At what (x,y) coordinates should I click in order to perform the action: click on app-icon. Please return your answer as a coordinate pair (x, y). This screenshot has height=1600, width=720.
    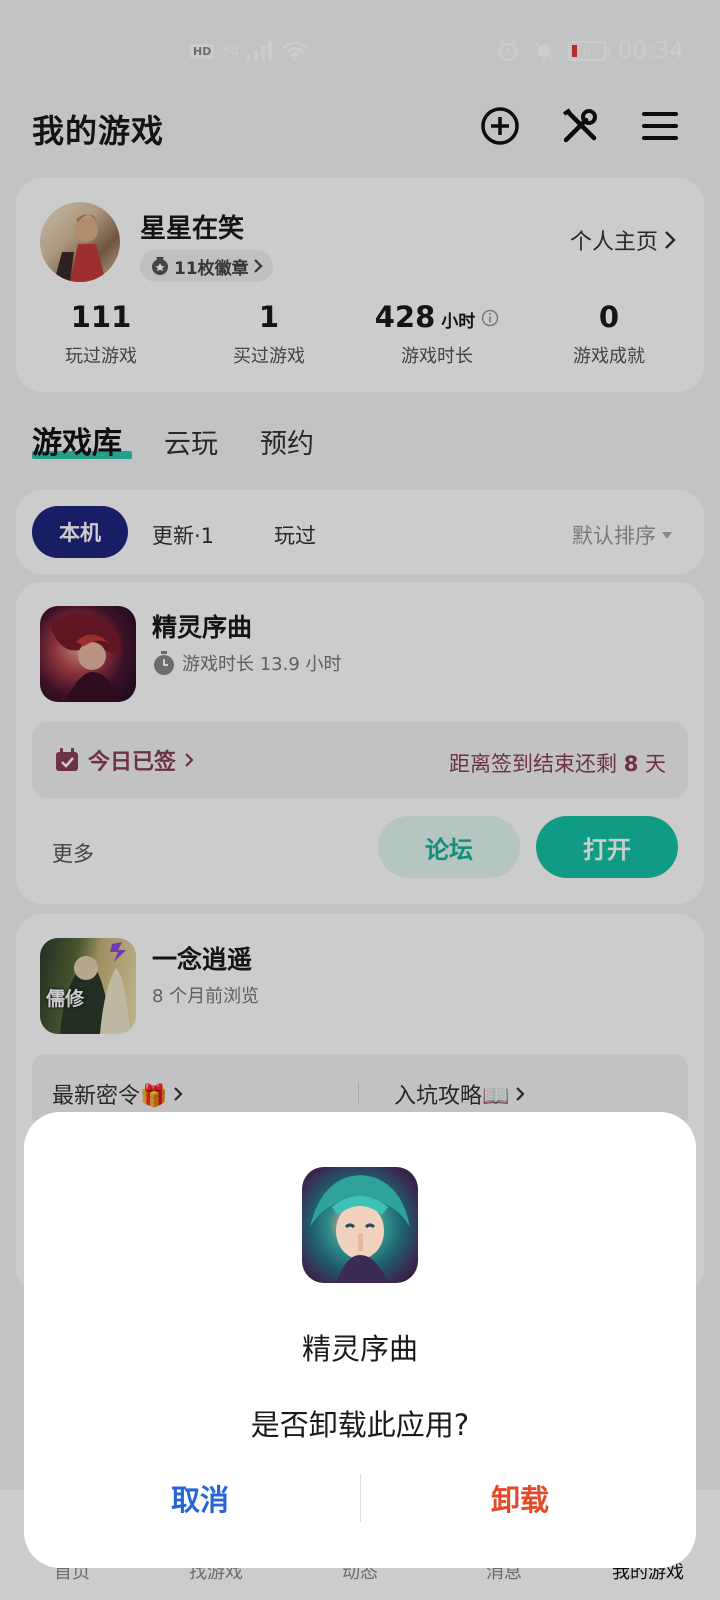
    Looking at the image, I should click on (360, 1225).